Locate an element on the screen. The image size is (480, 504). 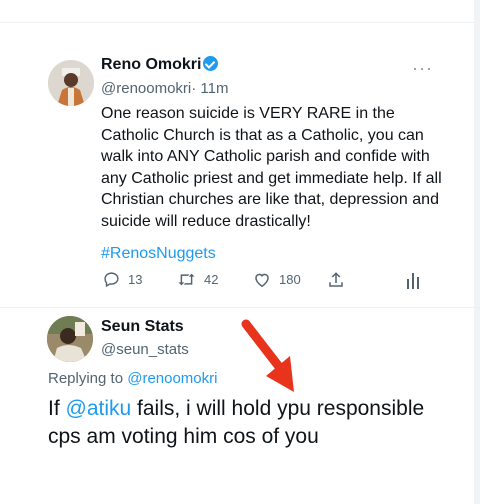
analytics-button is located at coordinates (413, 280).